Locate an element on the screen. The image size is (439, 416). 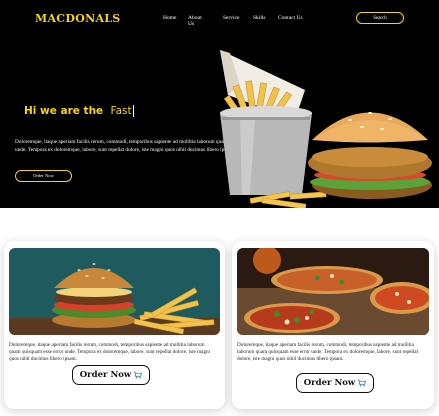
hero-title-prefix: Hi we are the is located at coordinates (64, 111).